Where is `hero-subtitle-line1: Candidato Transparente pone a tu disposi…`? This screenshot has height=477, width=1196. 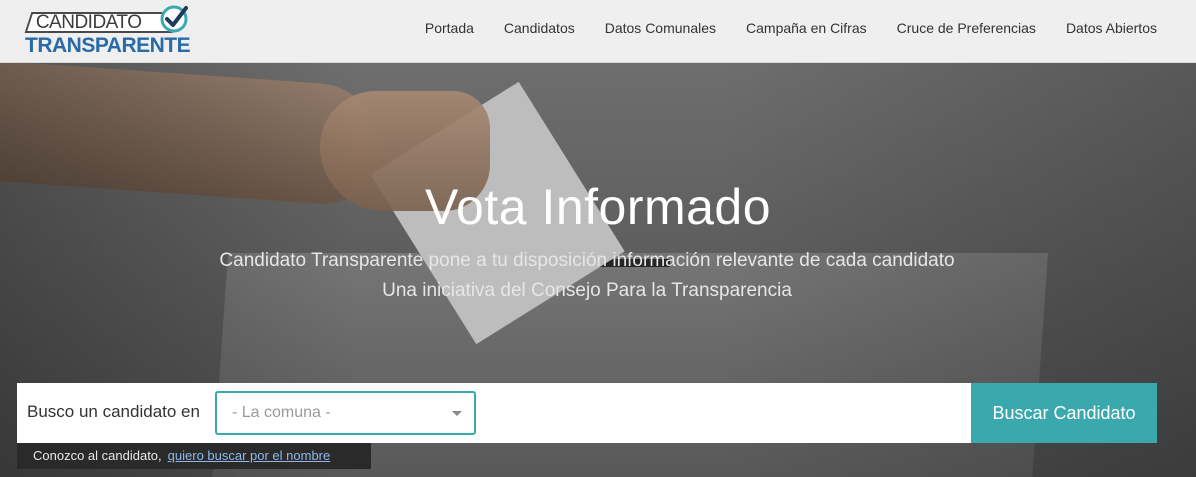
hero-subtitle-line1: Candidato Transparente pone a tu disposi… is located at coordinates (587, 260).